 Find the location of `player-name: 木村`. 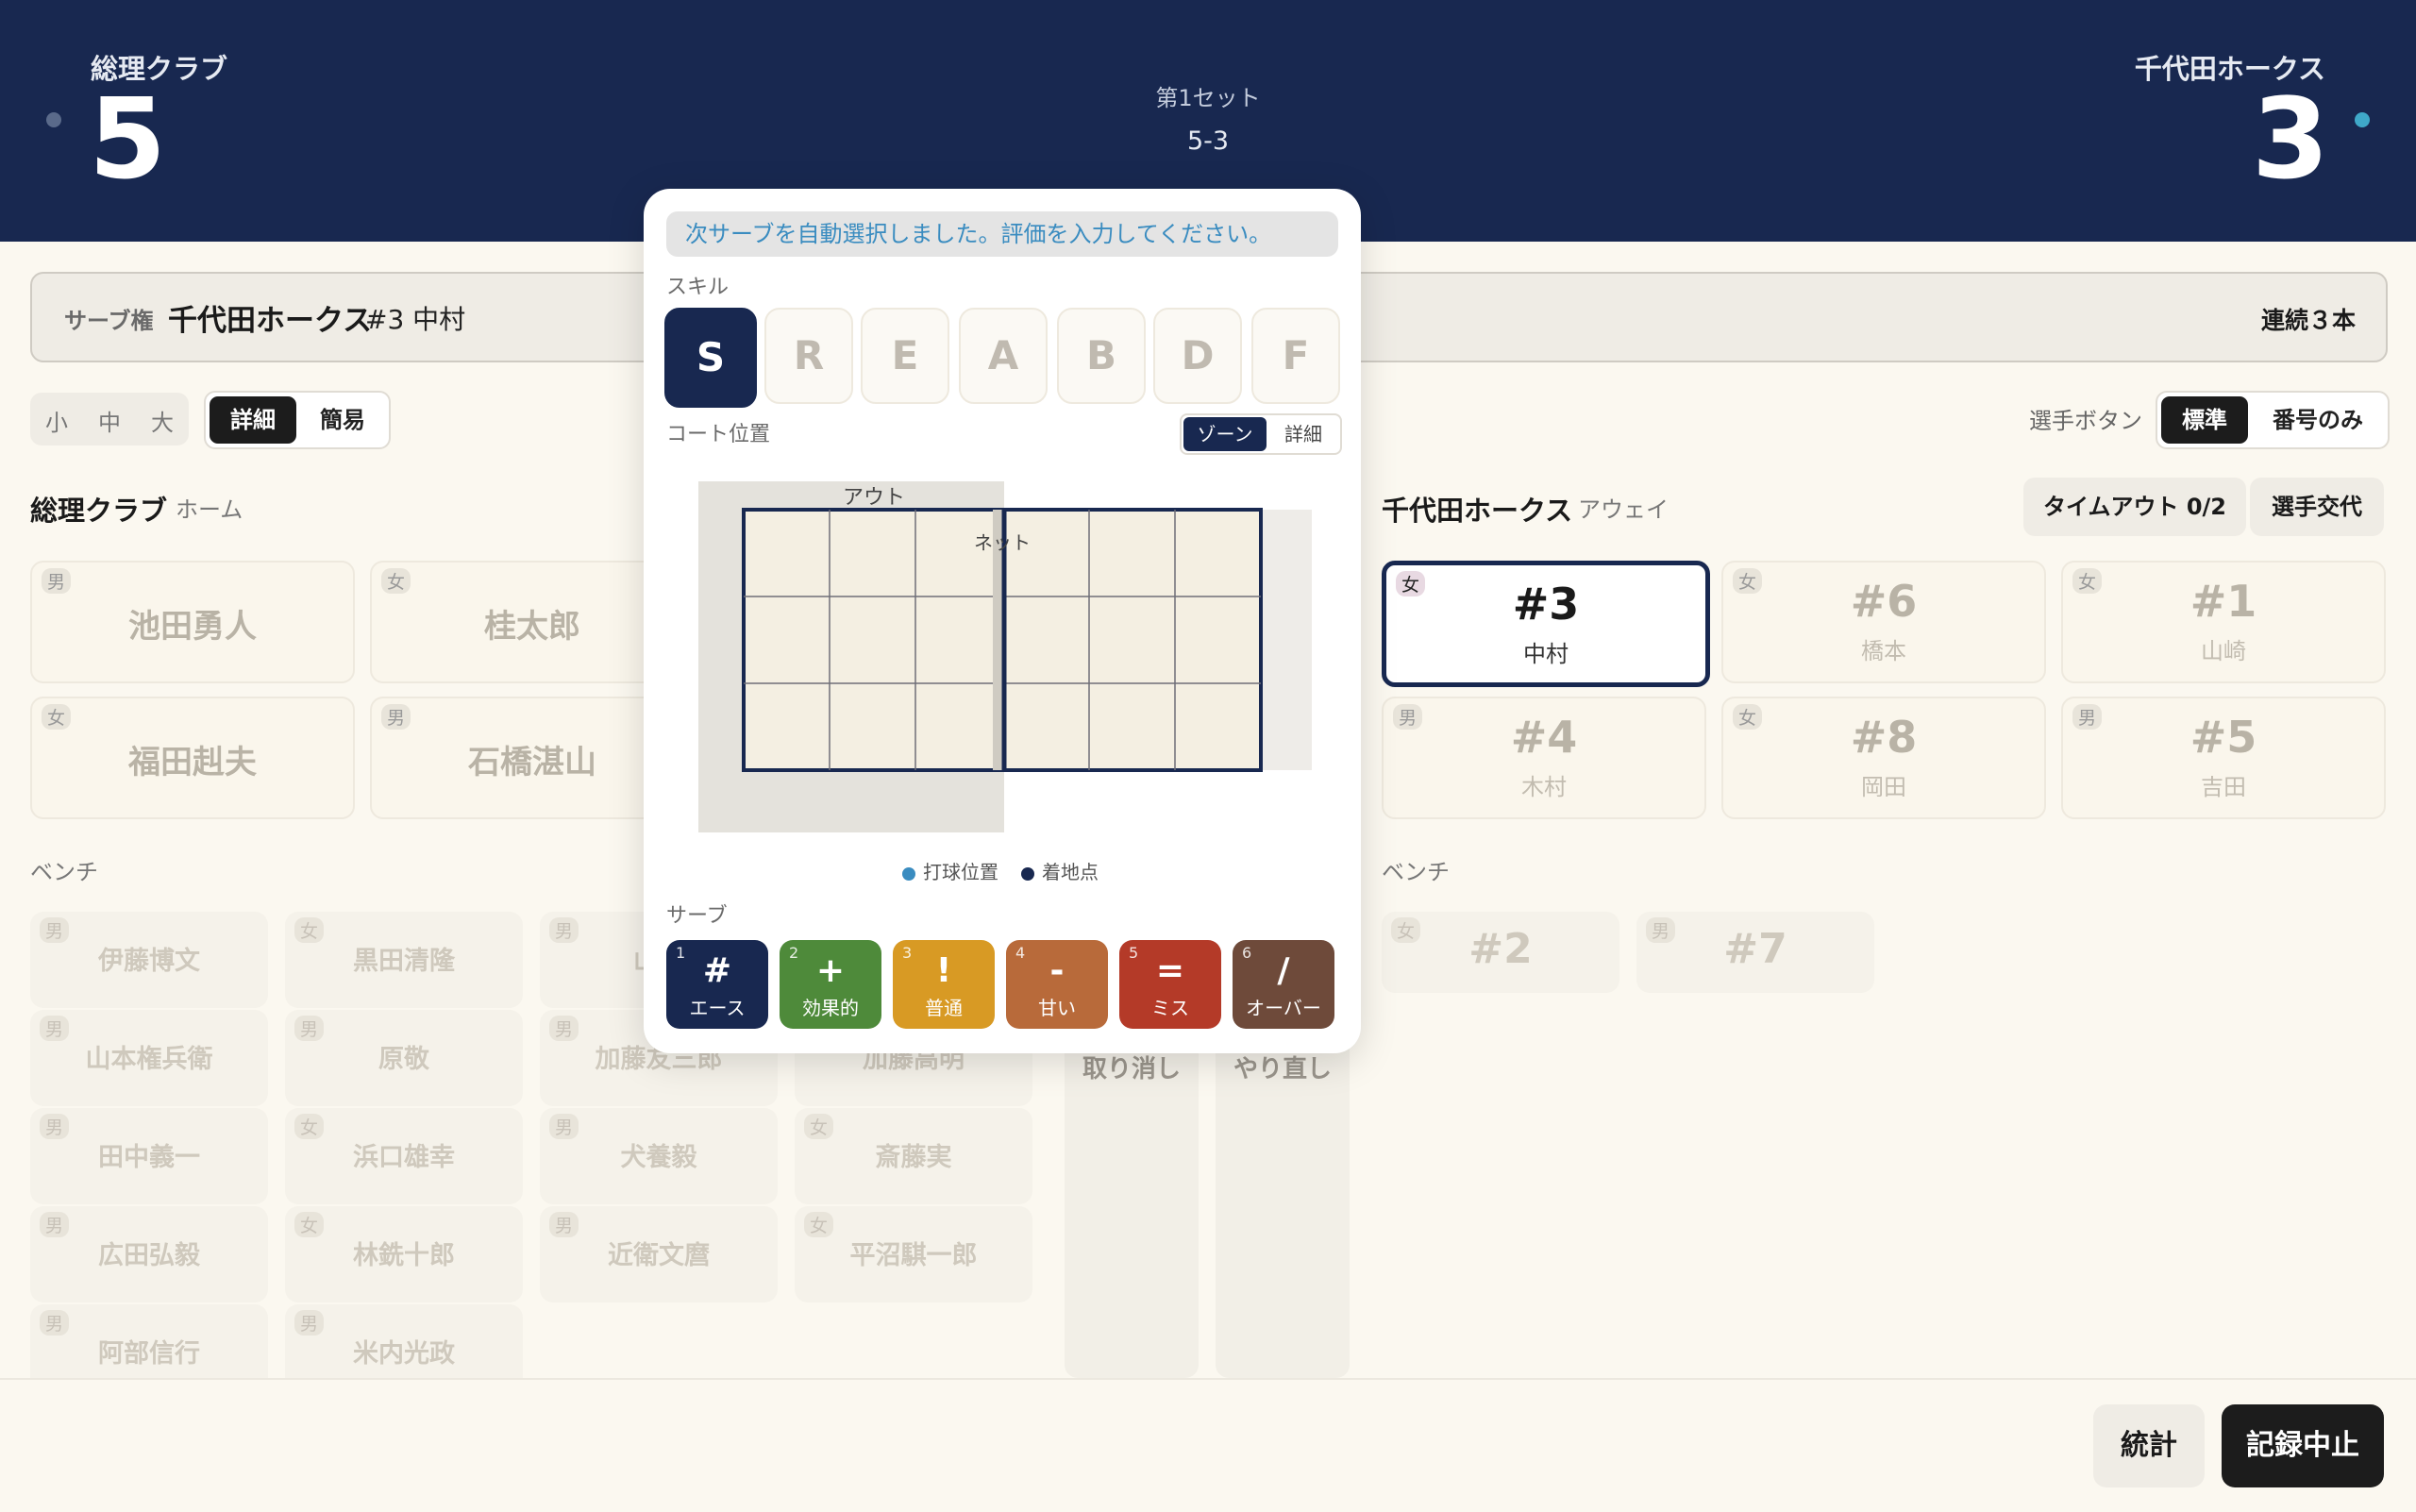

player-name: 木村 is located at coordinates (1544, 787).